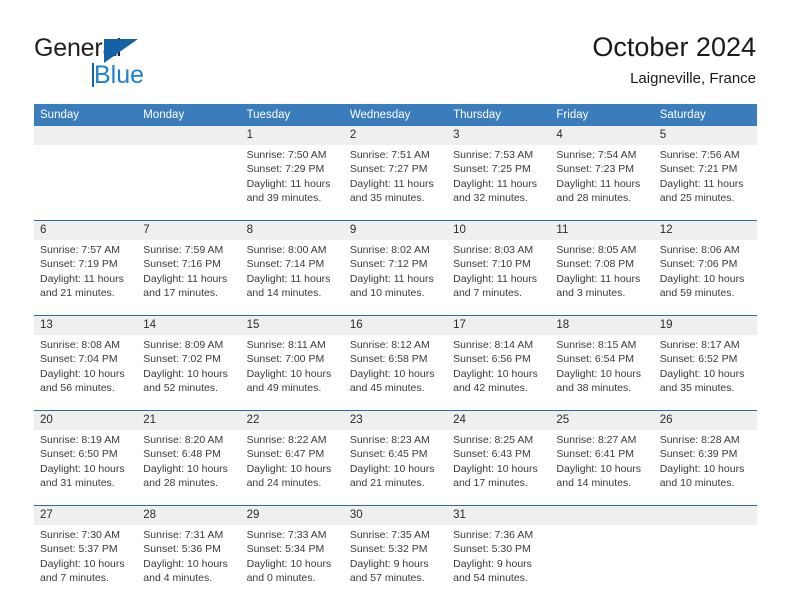 The height and width of the screenshot is (612, 792). What do you see at coordinates (490, 387) in the screenshot?
I see `daylight-text-line2: and 42 minutes.` at bounding box center [490, 387].